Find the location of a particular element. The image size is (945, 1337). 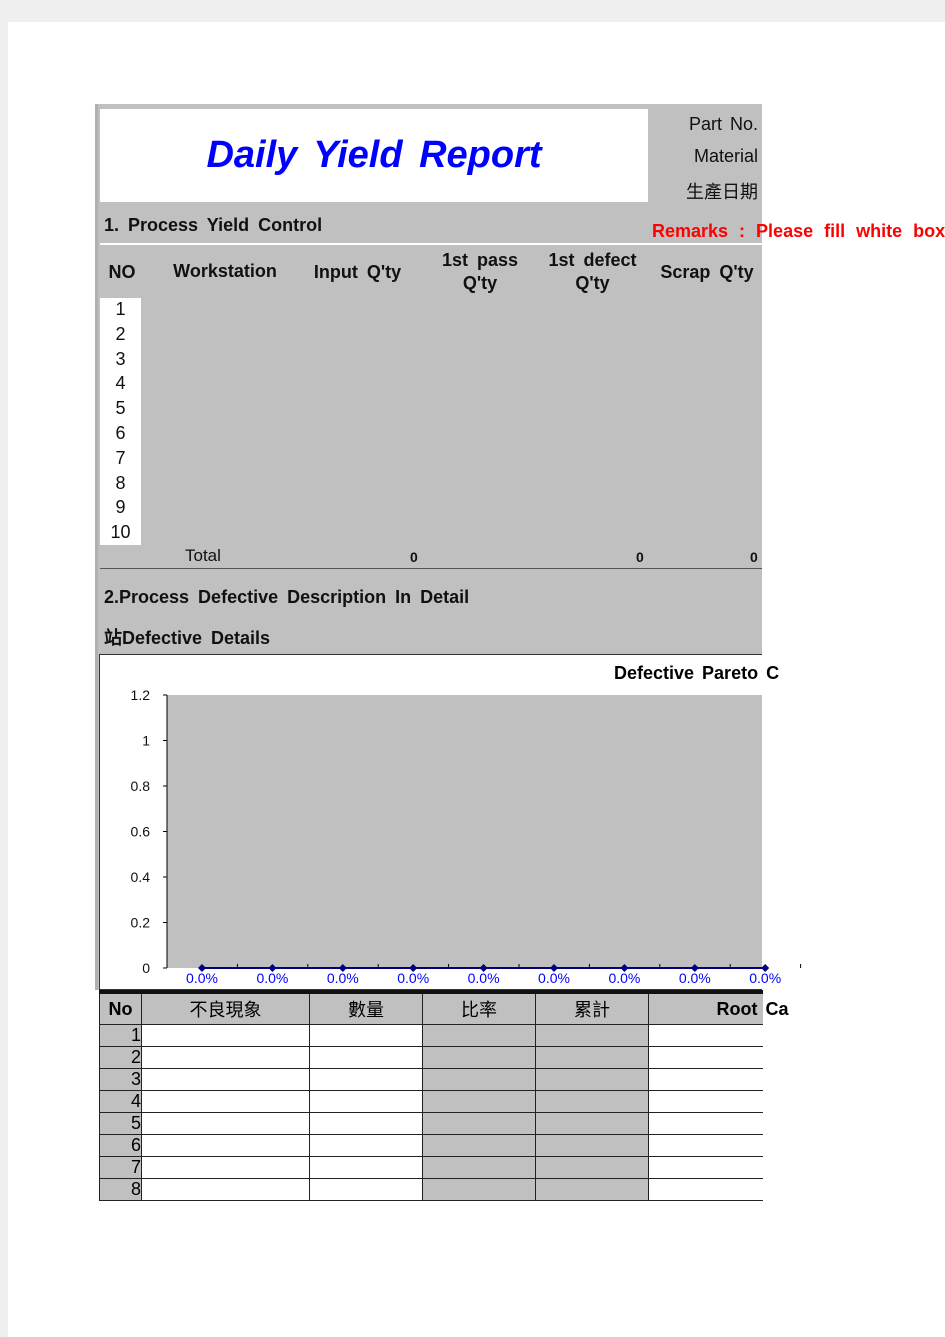

row-no: 4 is located at coordinates (120, 1101).